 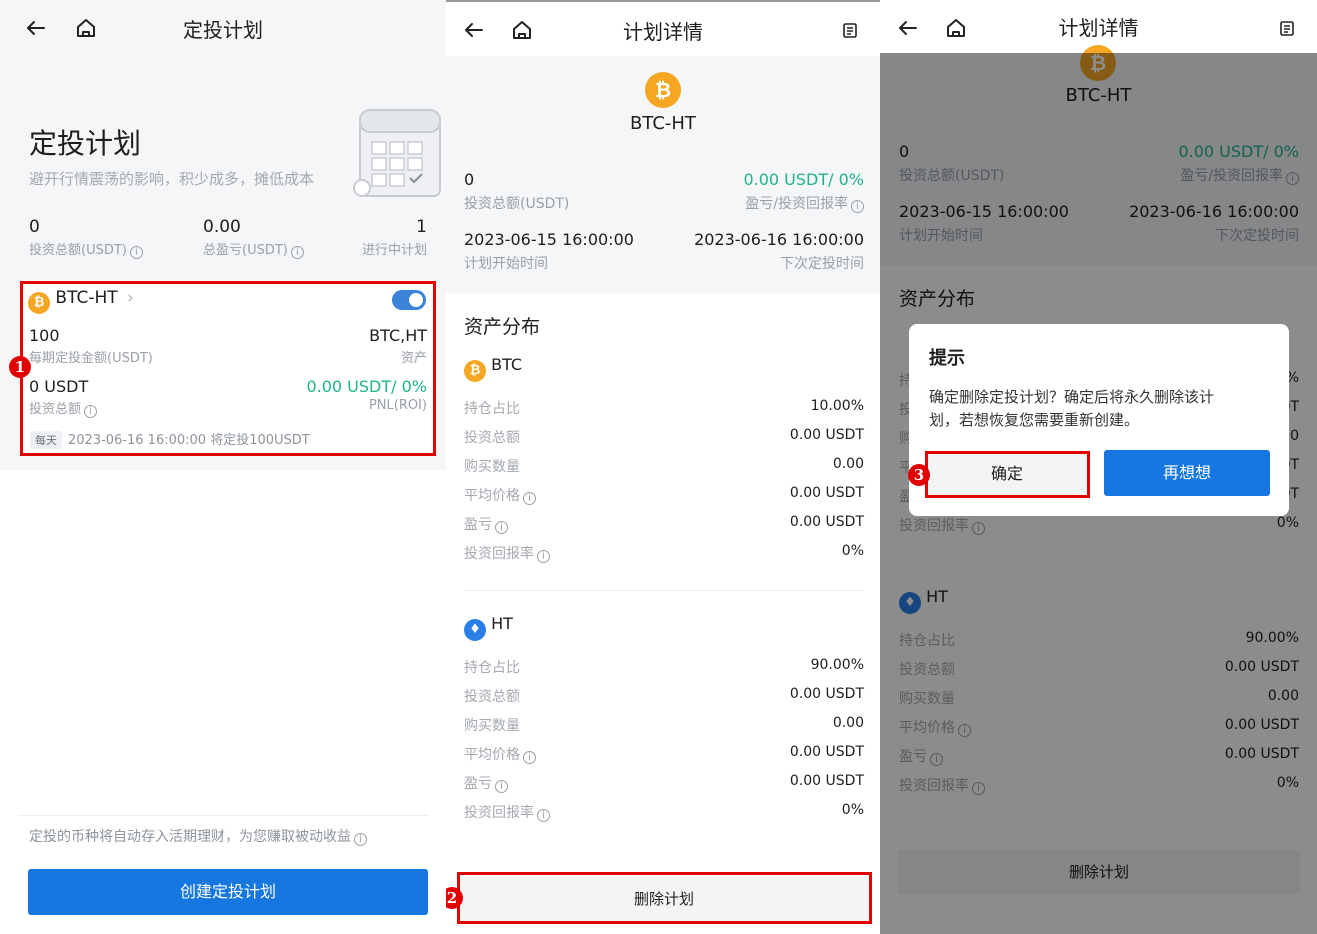 I want to click on nav-bar: 定投计划, so click(x=223, y=28).